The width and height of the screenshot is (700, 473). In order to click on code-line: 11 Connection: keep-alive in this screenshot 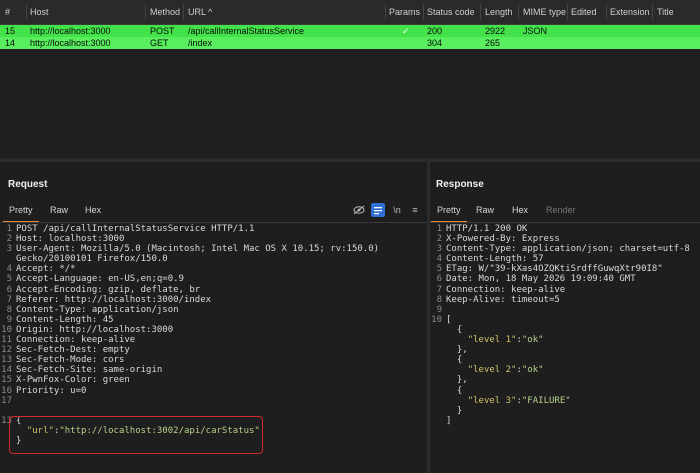, I will do `click(213, 340)`.